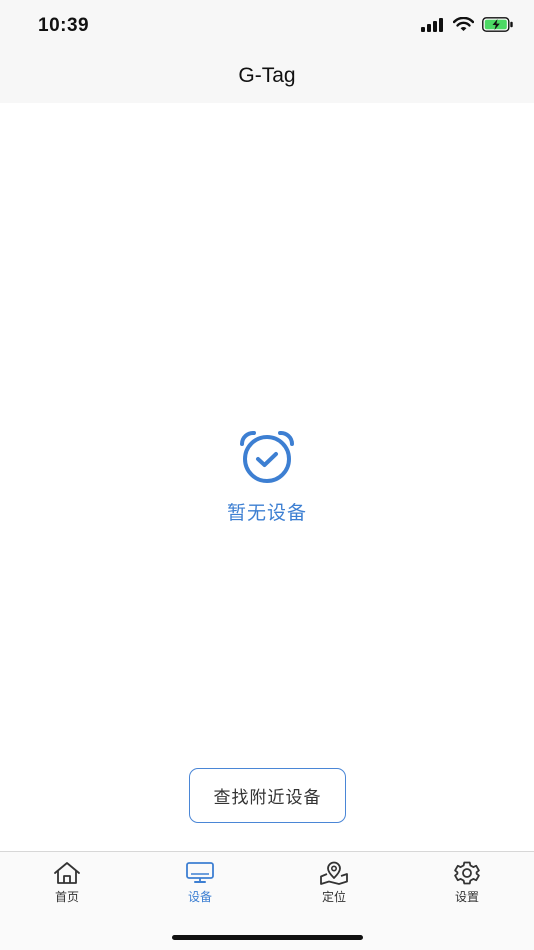  Describe the element at coordinates (67, 873) in the screenshot. I see `home-icon` at that location.